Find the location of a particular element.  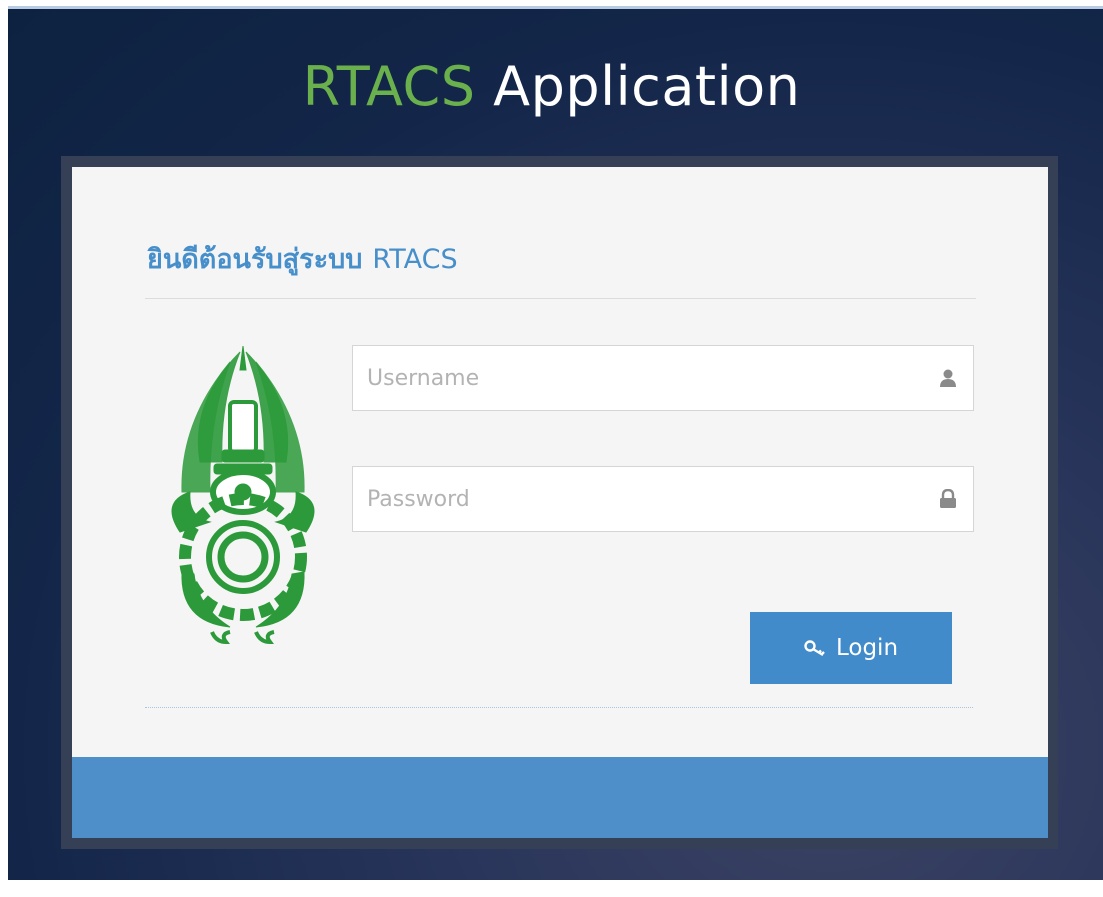

app-title: RTACS Application is located at coordinates (551, 87).